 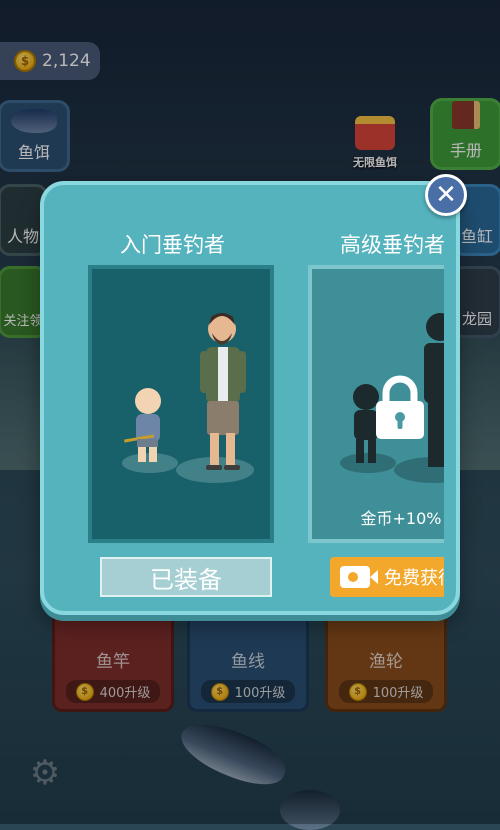 What do you see at coordinates (359, 577) in the screenshot?
I see `video-icon` at bounding box center [359, 577].